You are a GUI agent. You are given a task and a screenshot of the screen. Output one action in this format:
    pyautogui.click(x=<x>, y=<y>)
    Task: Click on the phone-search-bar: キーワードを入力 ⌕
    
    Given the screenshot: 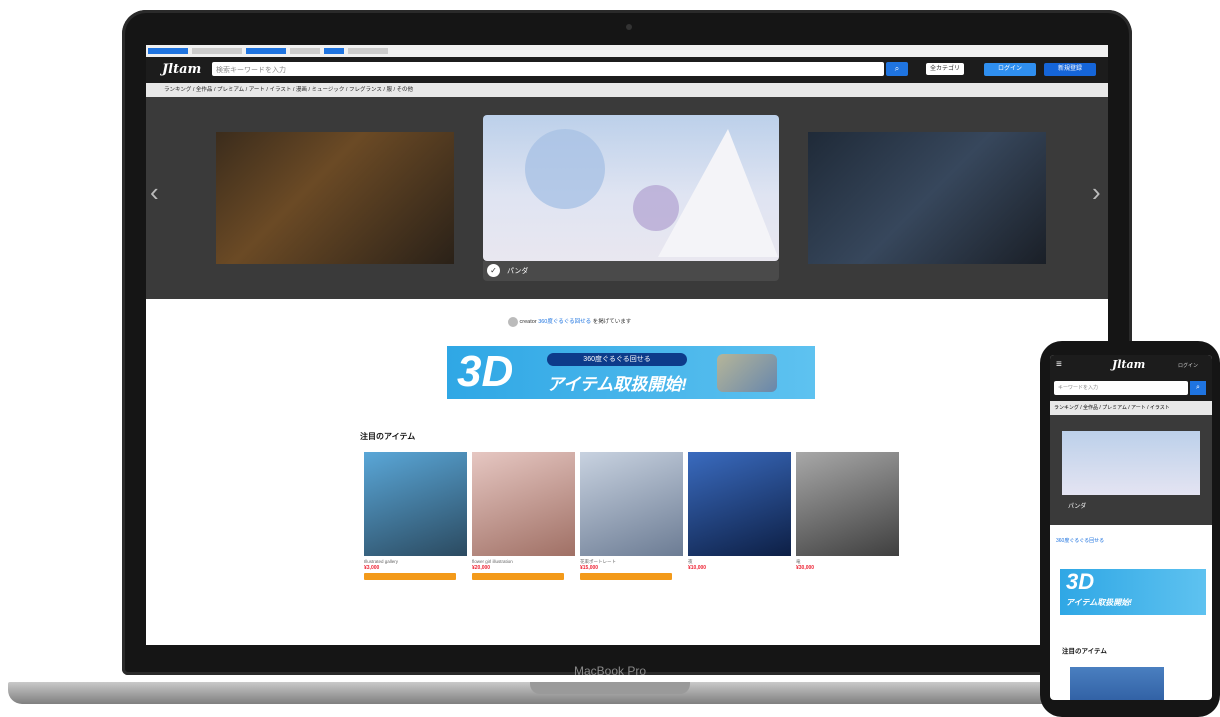 What is the action you would take?
    pyautogui.click(x=1131, y=388)
    